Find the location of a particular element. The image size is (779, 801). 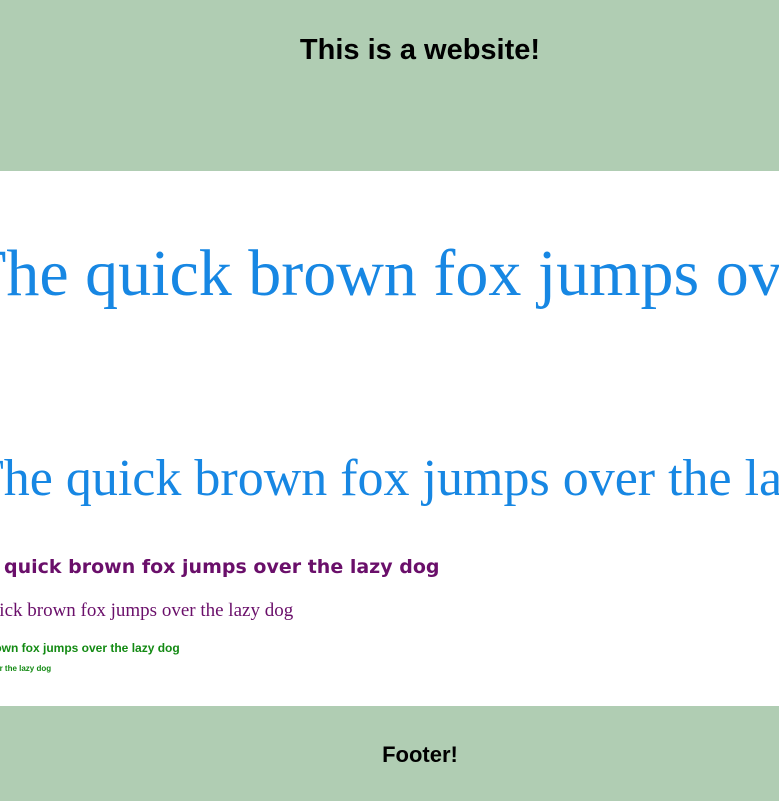

page-title: This is a website! is located at coordinates (420, 50).